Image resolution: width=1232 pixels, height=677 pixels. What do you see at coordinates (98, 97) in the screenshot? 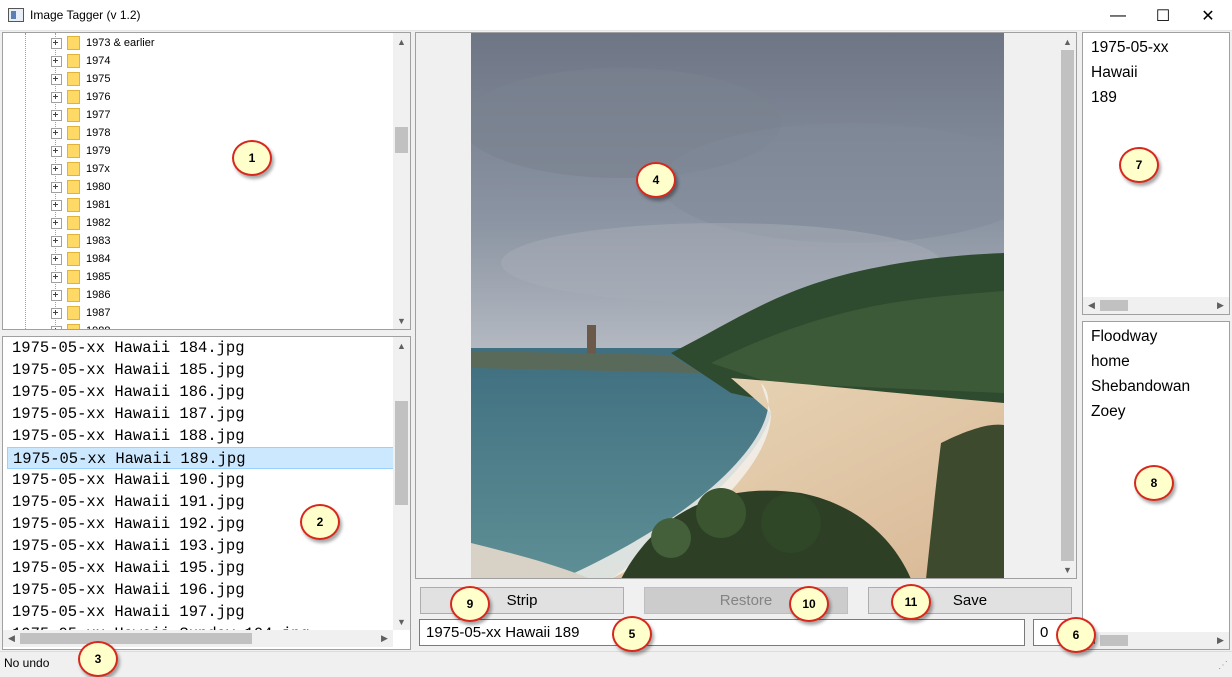
I see `tree-item-label: 1976` at bounding box center [98, 97].